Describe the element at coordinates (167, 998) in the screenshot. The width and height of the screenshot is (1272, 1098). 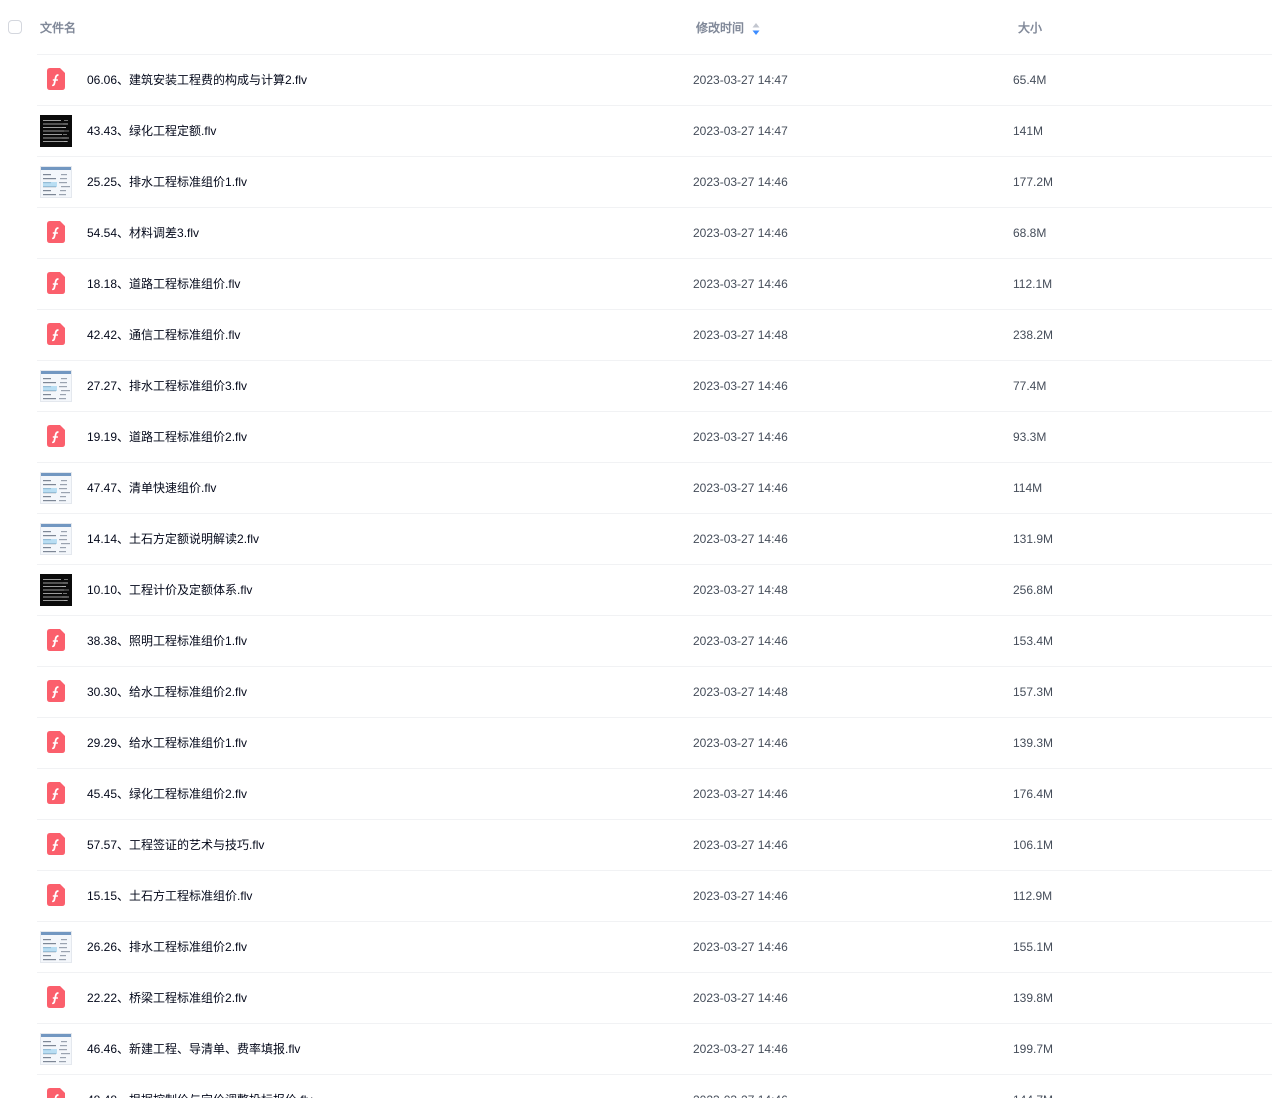
I see `file-name: 22.22、桥梁工程标准组价2.flv` at that location.